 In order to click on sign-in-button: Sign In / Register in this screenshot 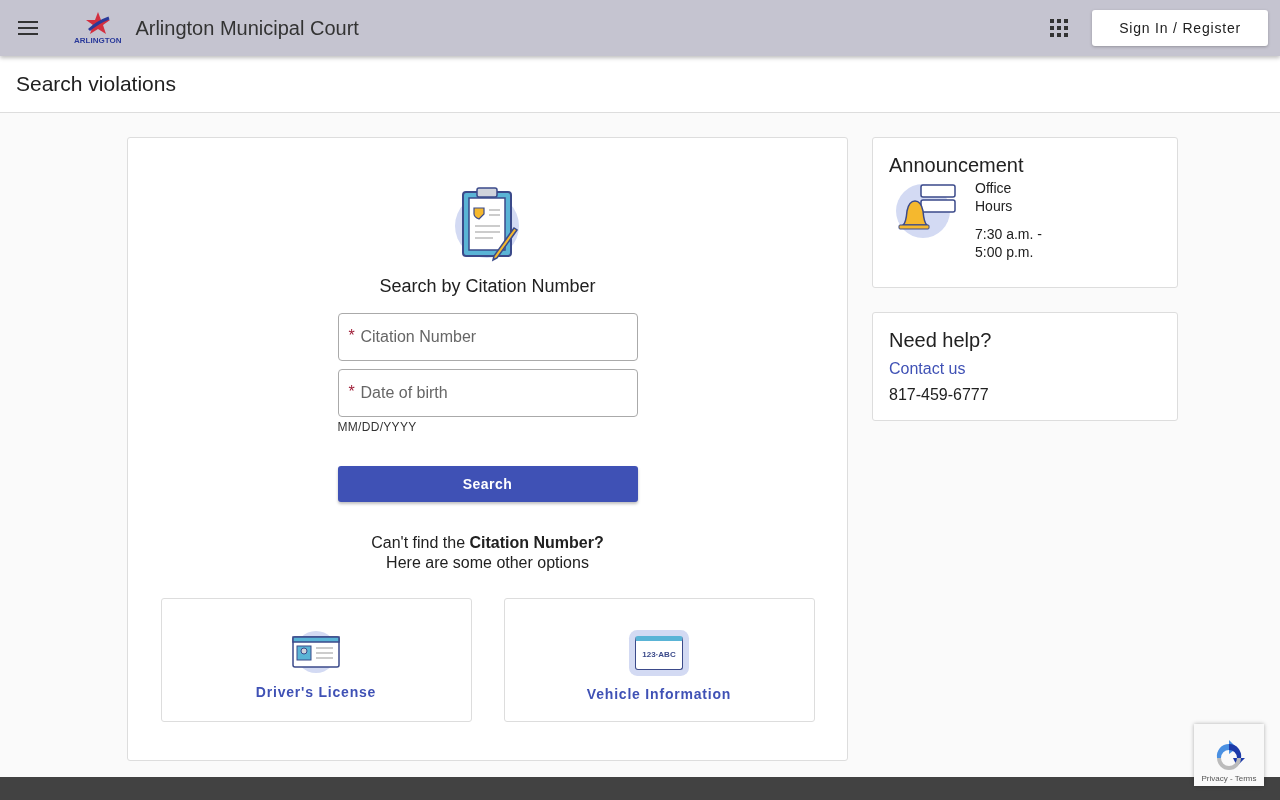, I will do `click(1180, 28)`.